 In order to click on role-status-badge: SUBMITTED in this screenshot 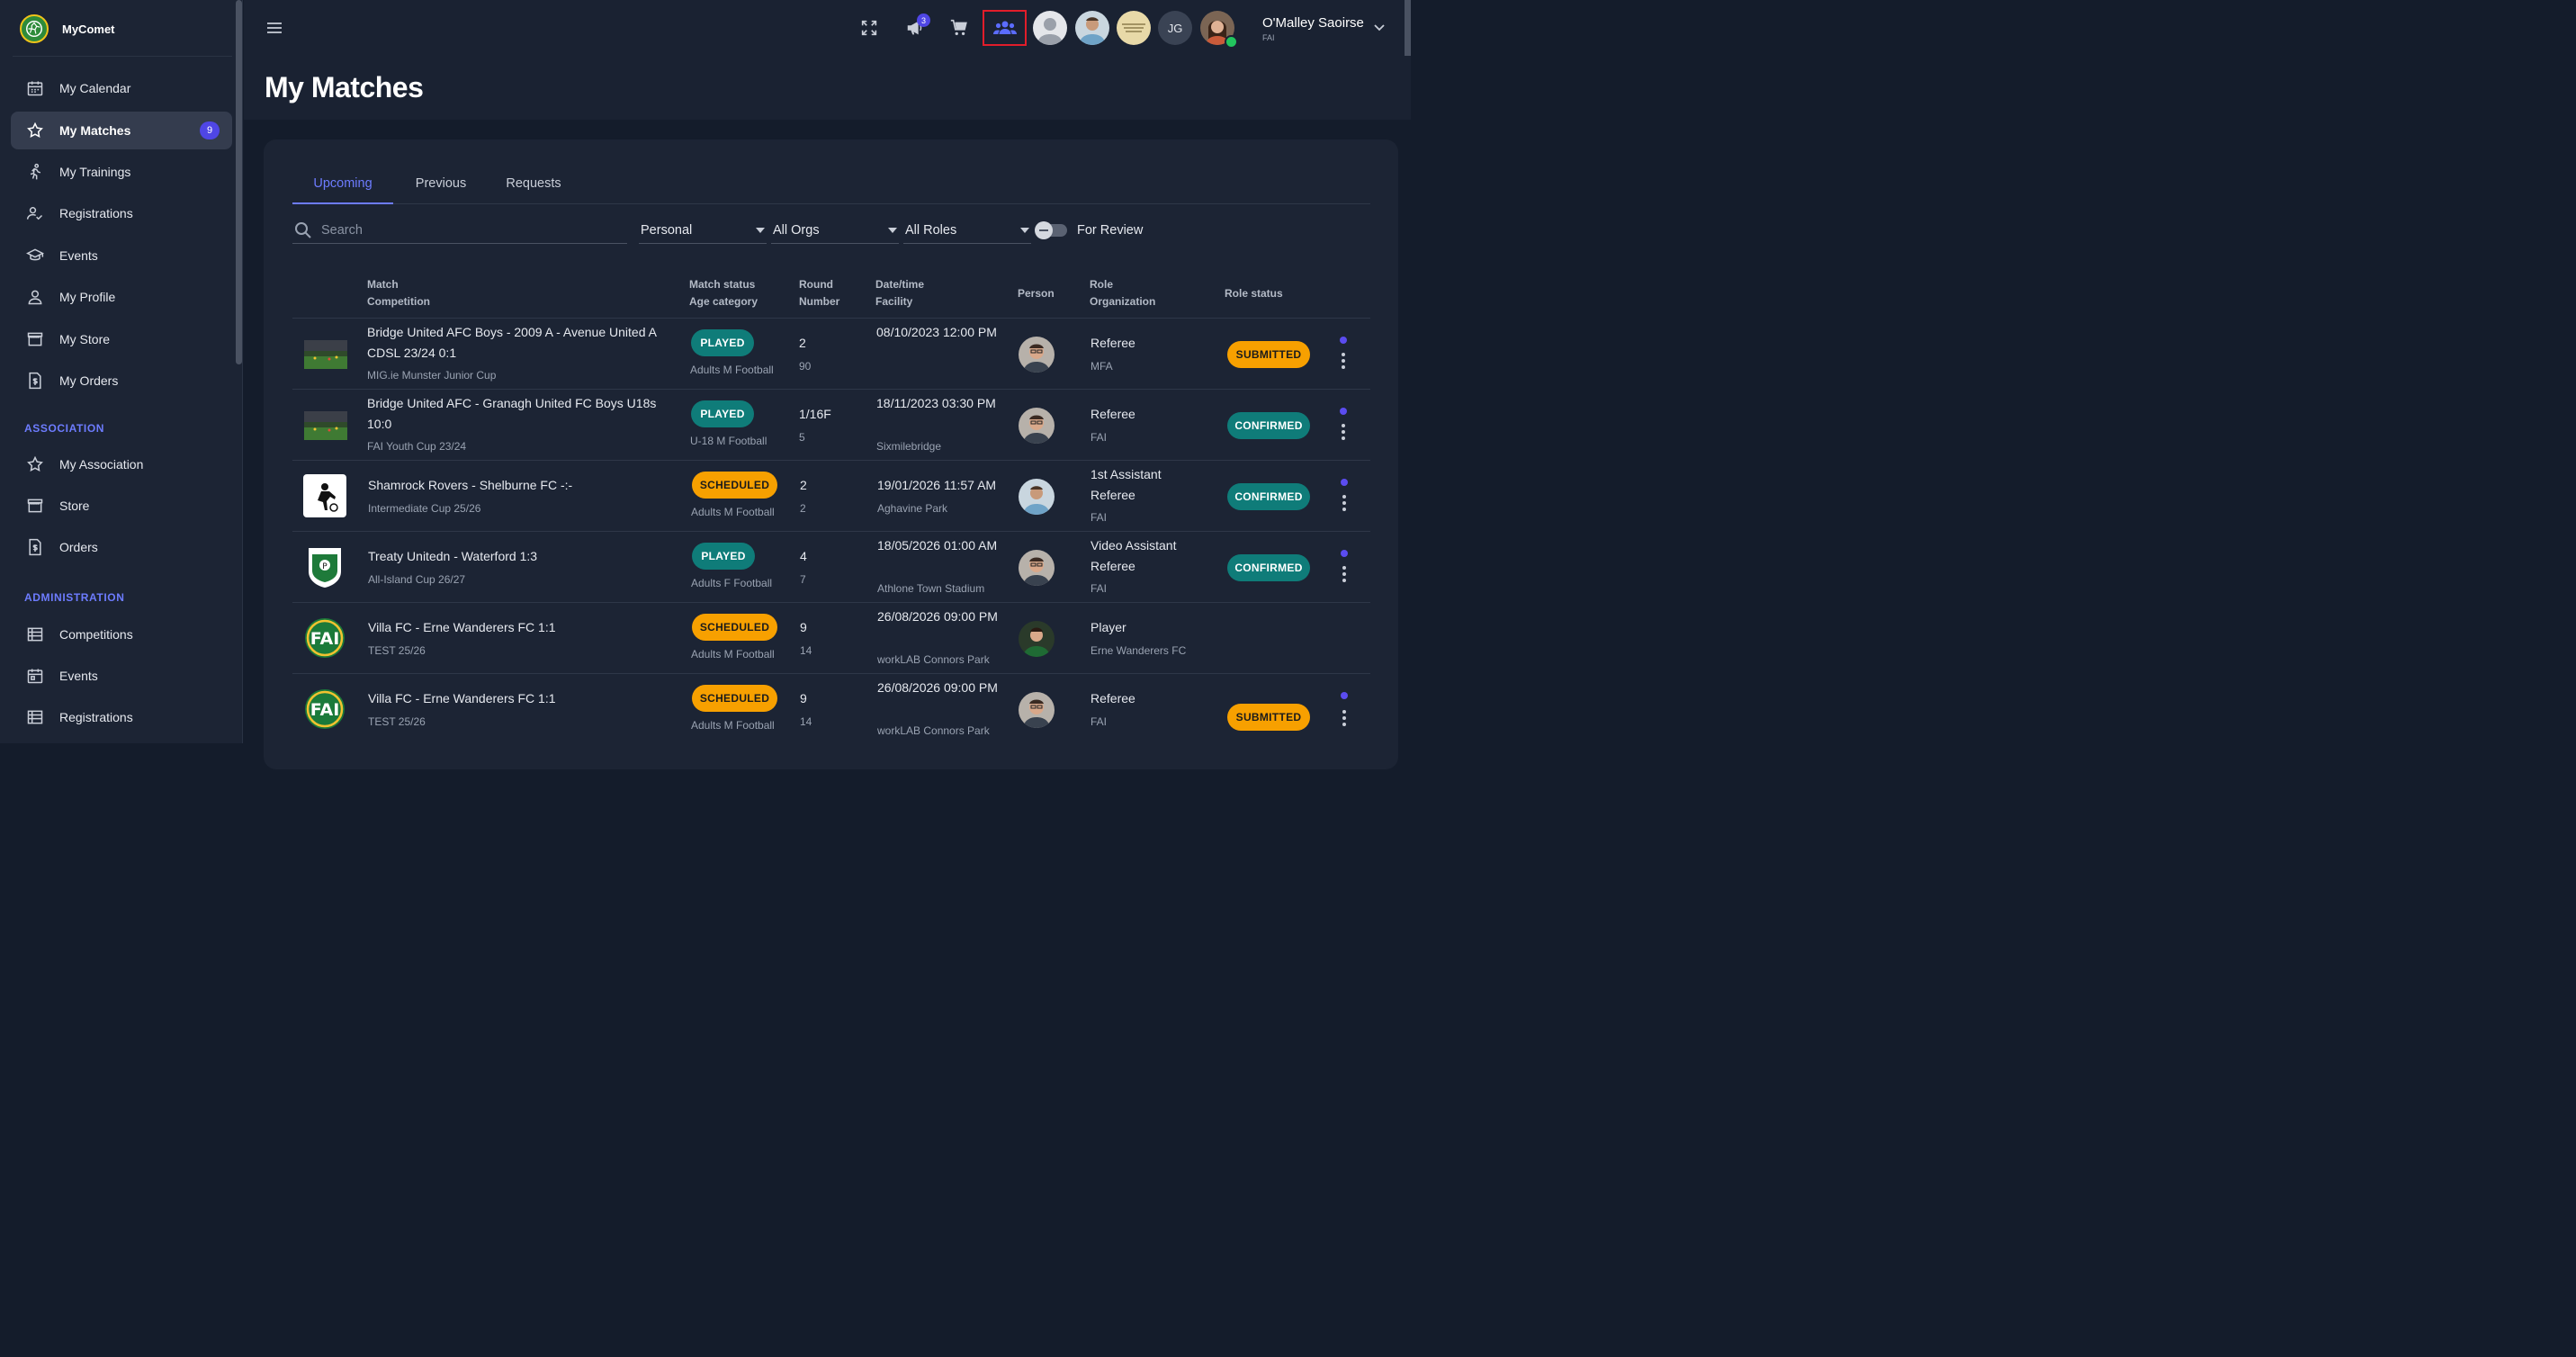, I will do `click(1269, 717)`.